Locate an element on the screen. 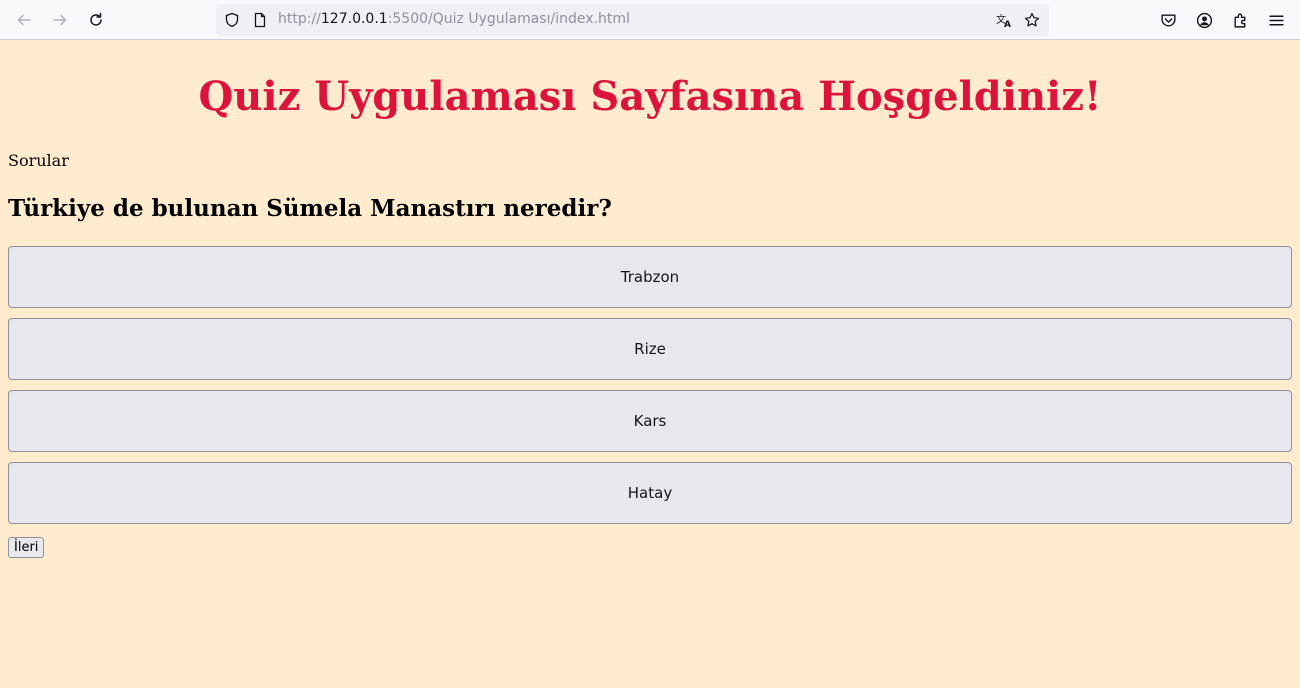  pocket-icon is located at coordinates (1168, 19).